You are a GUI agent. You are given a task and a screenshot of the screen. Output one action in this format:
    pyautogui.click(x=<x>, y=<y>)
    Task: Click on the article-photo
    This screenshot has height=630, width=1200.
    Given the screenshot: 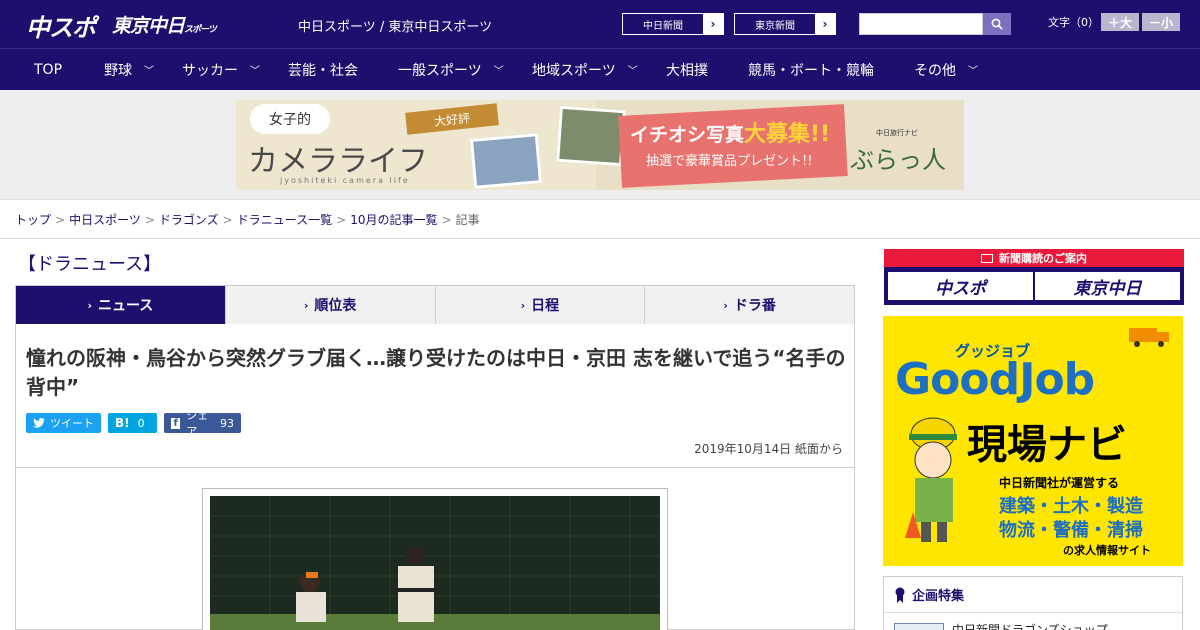 What is the action you would take?
    pyautogui.click(x=435, y=559)
    